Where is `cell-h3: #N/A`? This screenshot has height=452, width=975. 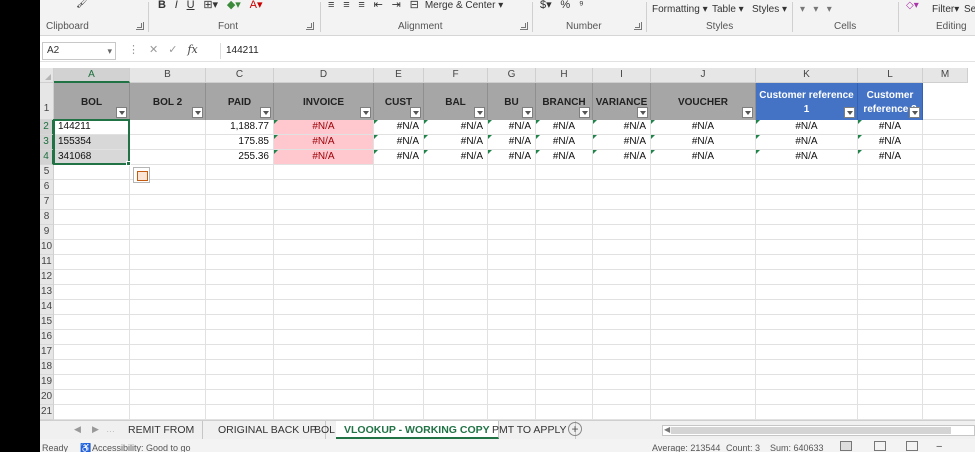
cell-h3: #N/A is located at coordinates (564, 142).